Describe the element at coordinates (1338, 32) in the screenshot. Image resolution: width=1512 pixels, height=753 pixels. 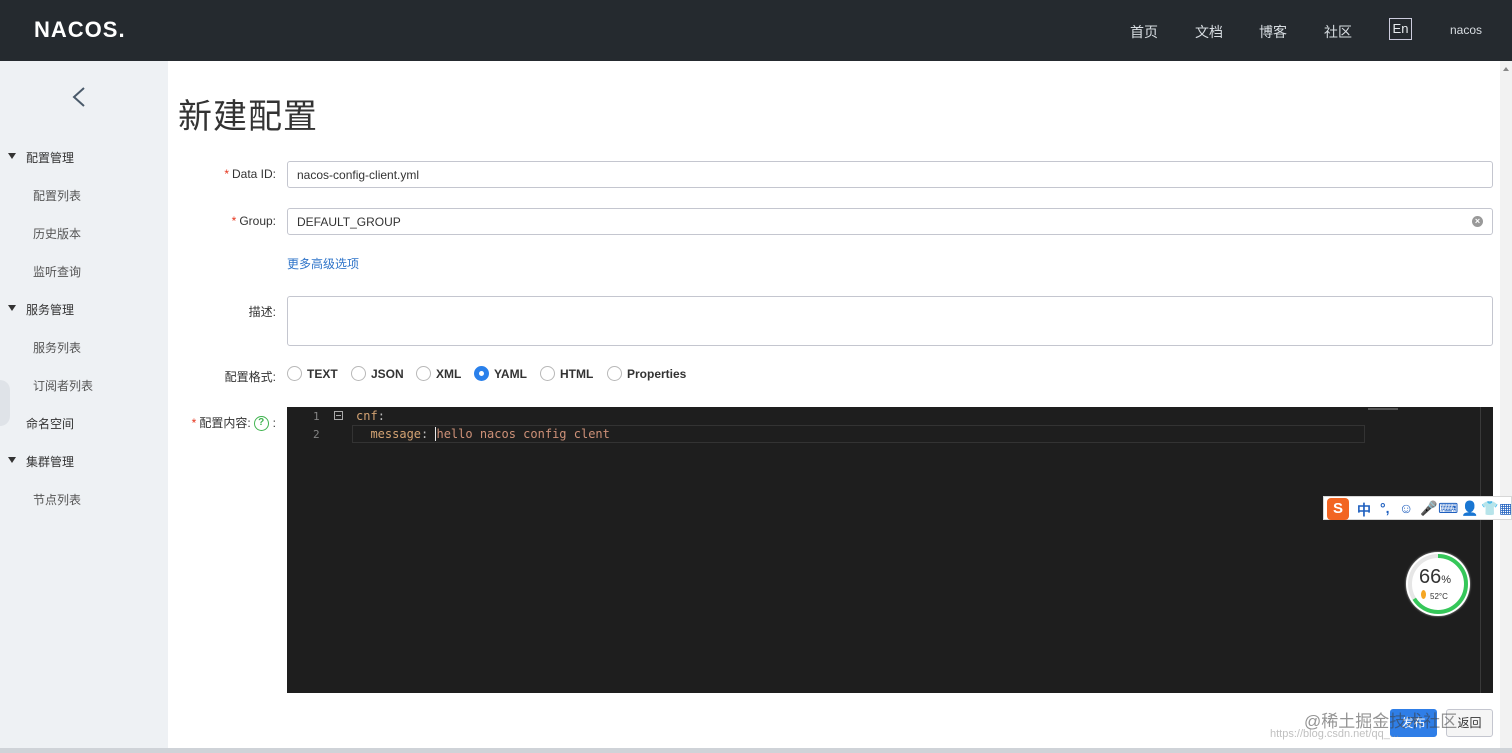
I see `nav-community: 社区` at that location.